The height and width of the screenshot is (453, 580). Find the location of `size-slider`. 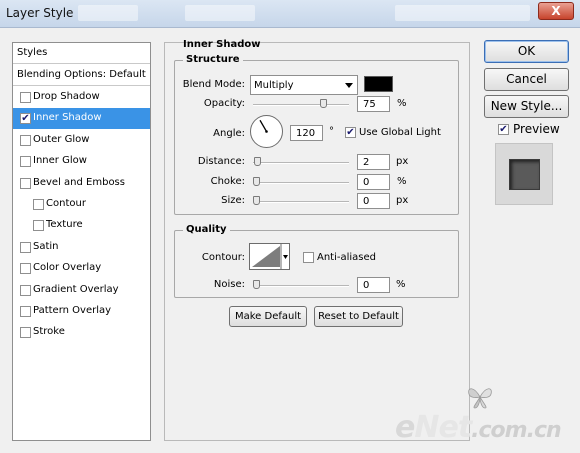

size-slider is located at coordinates (301, 202).